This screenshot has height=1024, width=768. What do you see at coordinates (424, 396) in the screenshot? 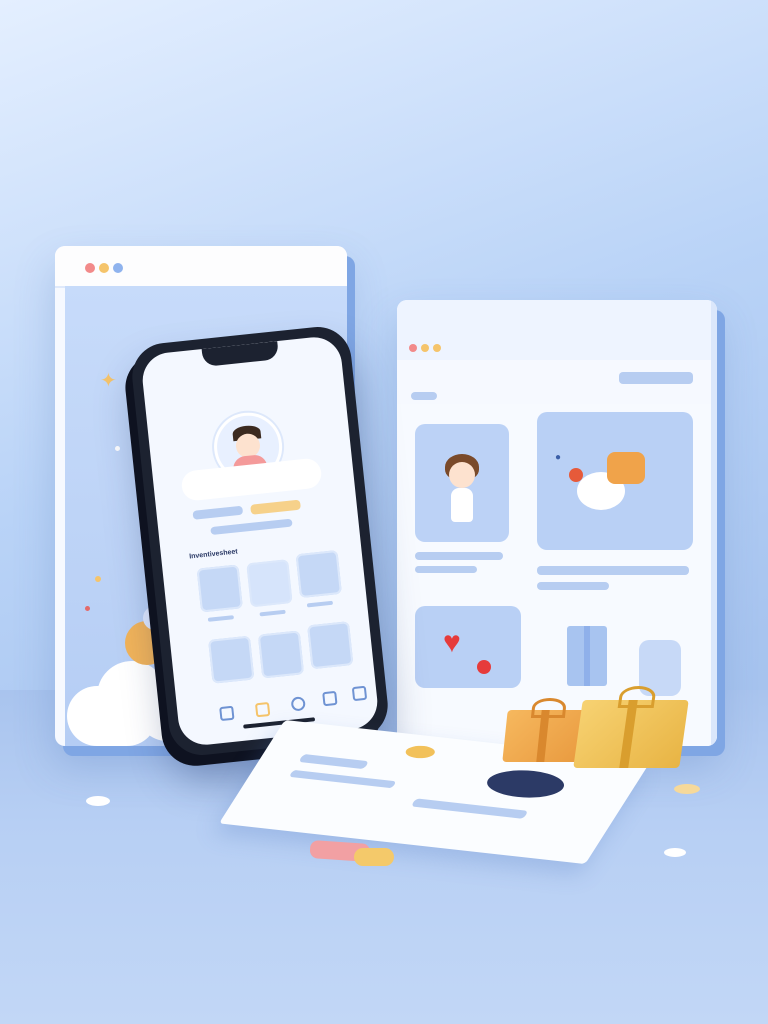
I see `header-placeholder-bar` at bounding box center [424, 396].